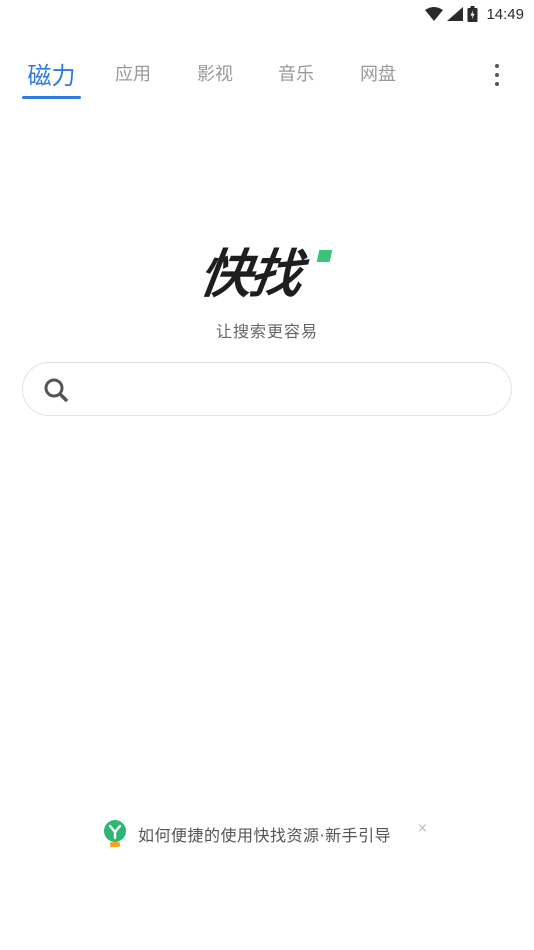 The width and height of the screenshot is (534, 950). What do you see at coordinates (51, 73) in the screenshot?
I see `tab-magnet: 磁力` at bounding box center [51, 73].